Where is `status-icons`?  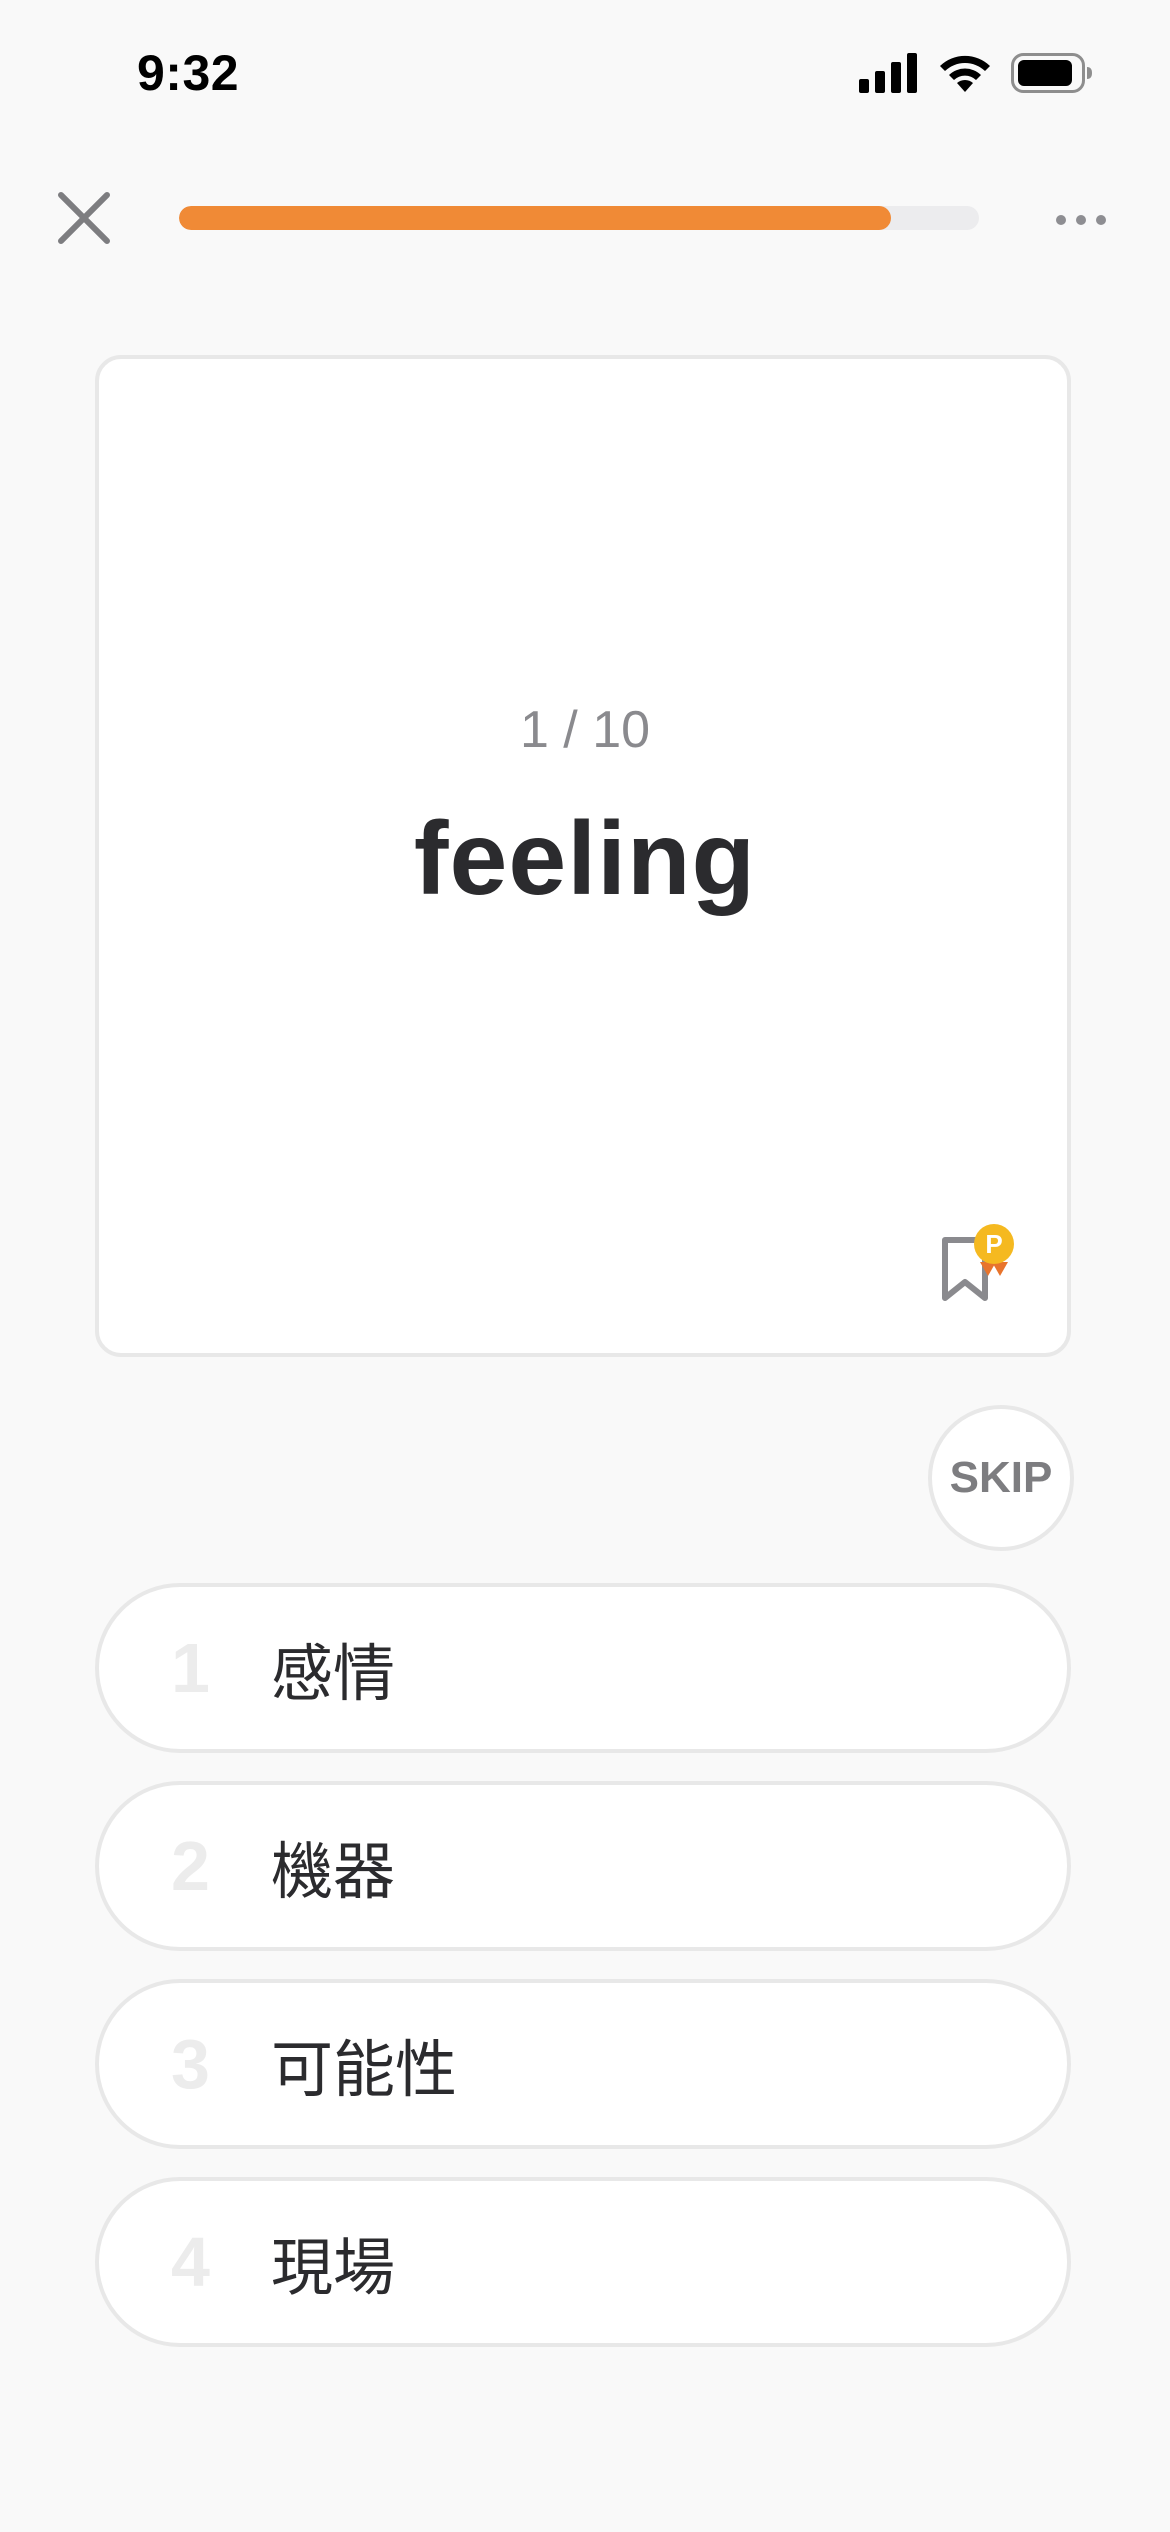 status-icons is located at coordinates (976, 75).